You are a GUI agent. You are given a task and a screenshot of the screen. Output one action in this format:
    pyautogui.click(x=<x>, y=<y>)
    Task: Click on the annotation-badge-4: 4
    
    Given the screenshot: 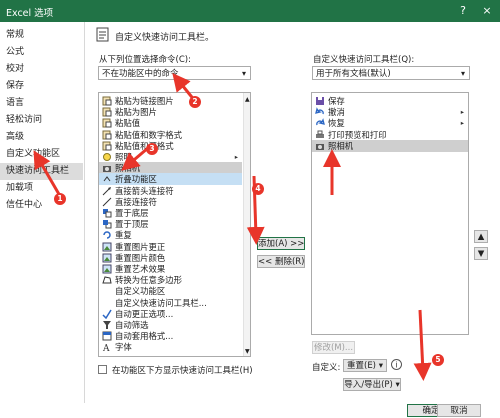 What is the action you would take?
    pyautogui.click(x=258, y=189)
    